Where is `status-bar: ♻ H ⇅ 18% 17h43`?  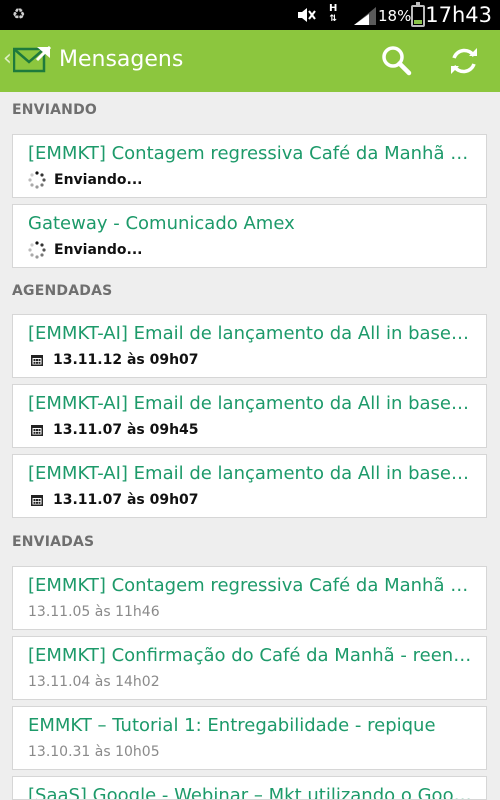
status-bar: ♻ H ⇅ 18% 17h43 is located at coordinates (250, 15).